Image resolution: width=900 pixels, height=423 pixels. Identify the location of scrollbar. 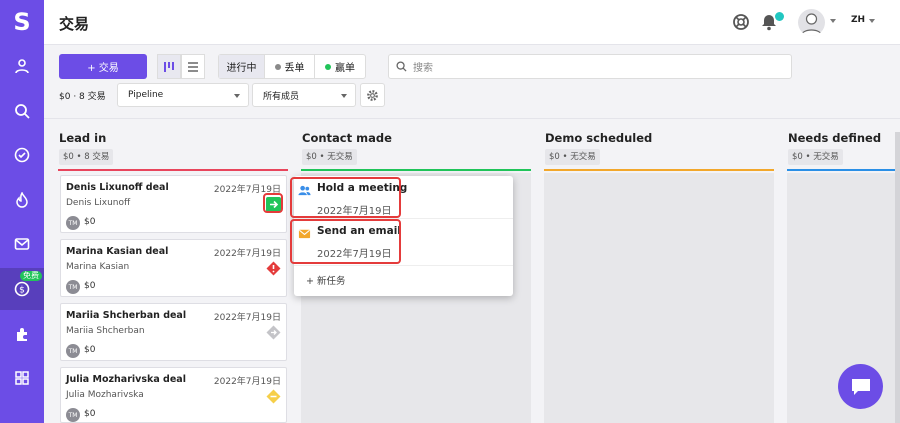
(897, 277).